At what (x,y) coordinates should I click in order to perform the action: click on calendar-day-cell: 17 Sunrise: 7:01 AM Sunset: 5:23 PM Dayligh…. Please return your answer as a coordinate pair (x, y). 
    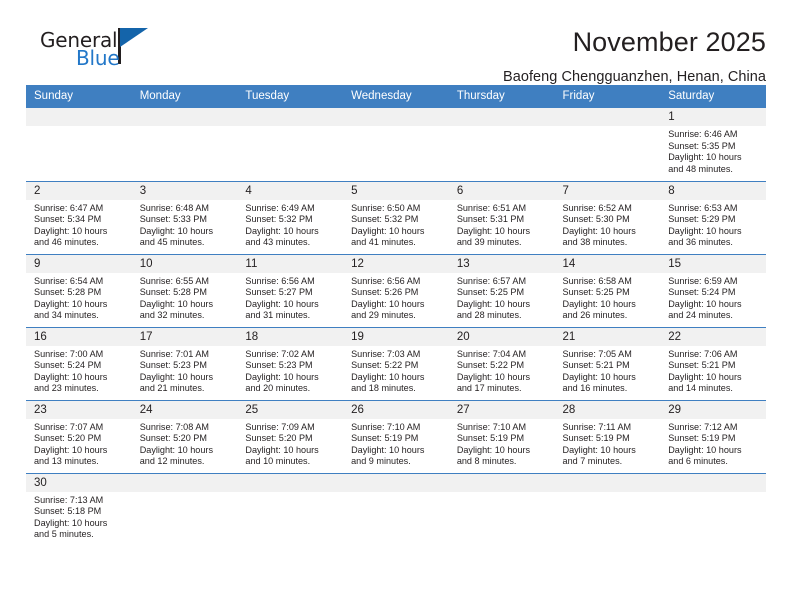
    Looking at the image, I should click on (184, 363).